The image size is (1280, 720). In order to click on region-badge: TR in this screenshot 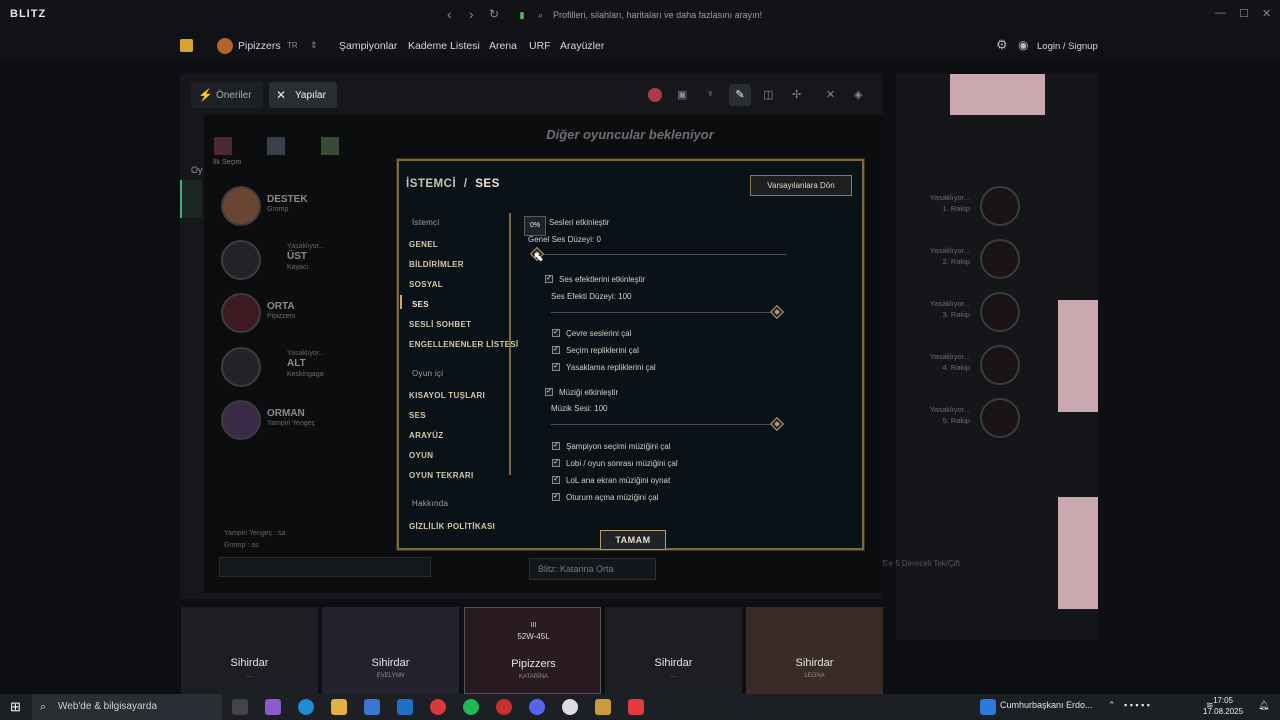, I will do `click(292, 45)`.